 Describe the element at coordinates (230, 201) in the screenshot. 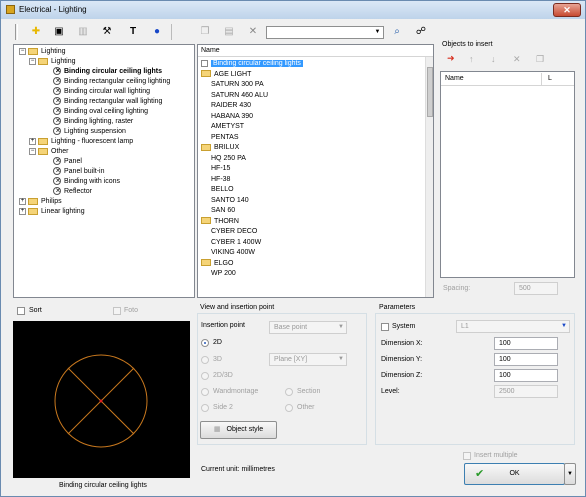

I see `list-item: SANTO 140` at that location.